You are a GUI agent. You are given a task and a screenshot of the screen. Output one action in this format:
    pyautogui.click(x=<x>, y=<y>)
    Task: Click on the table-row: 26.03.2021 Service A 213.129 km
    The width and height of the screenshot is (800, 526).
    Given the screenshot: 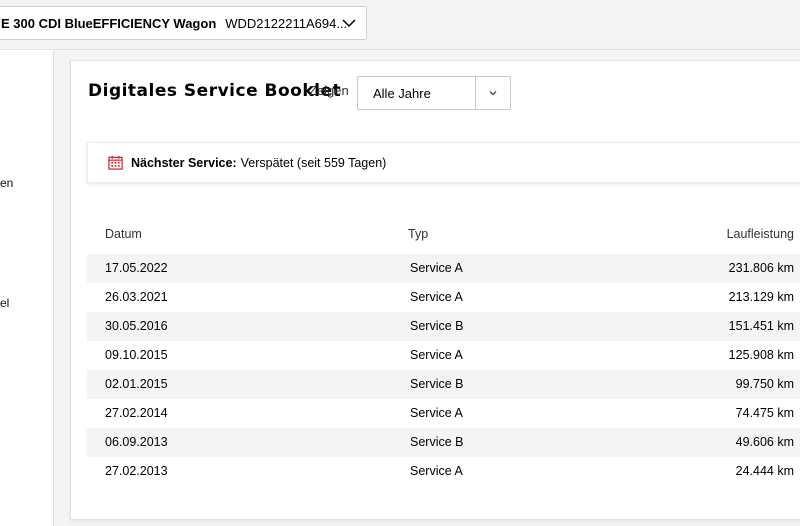 What is the action you would take?
    pyautogui.click(x=443, y=297)
    